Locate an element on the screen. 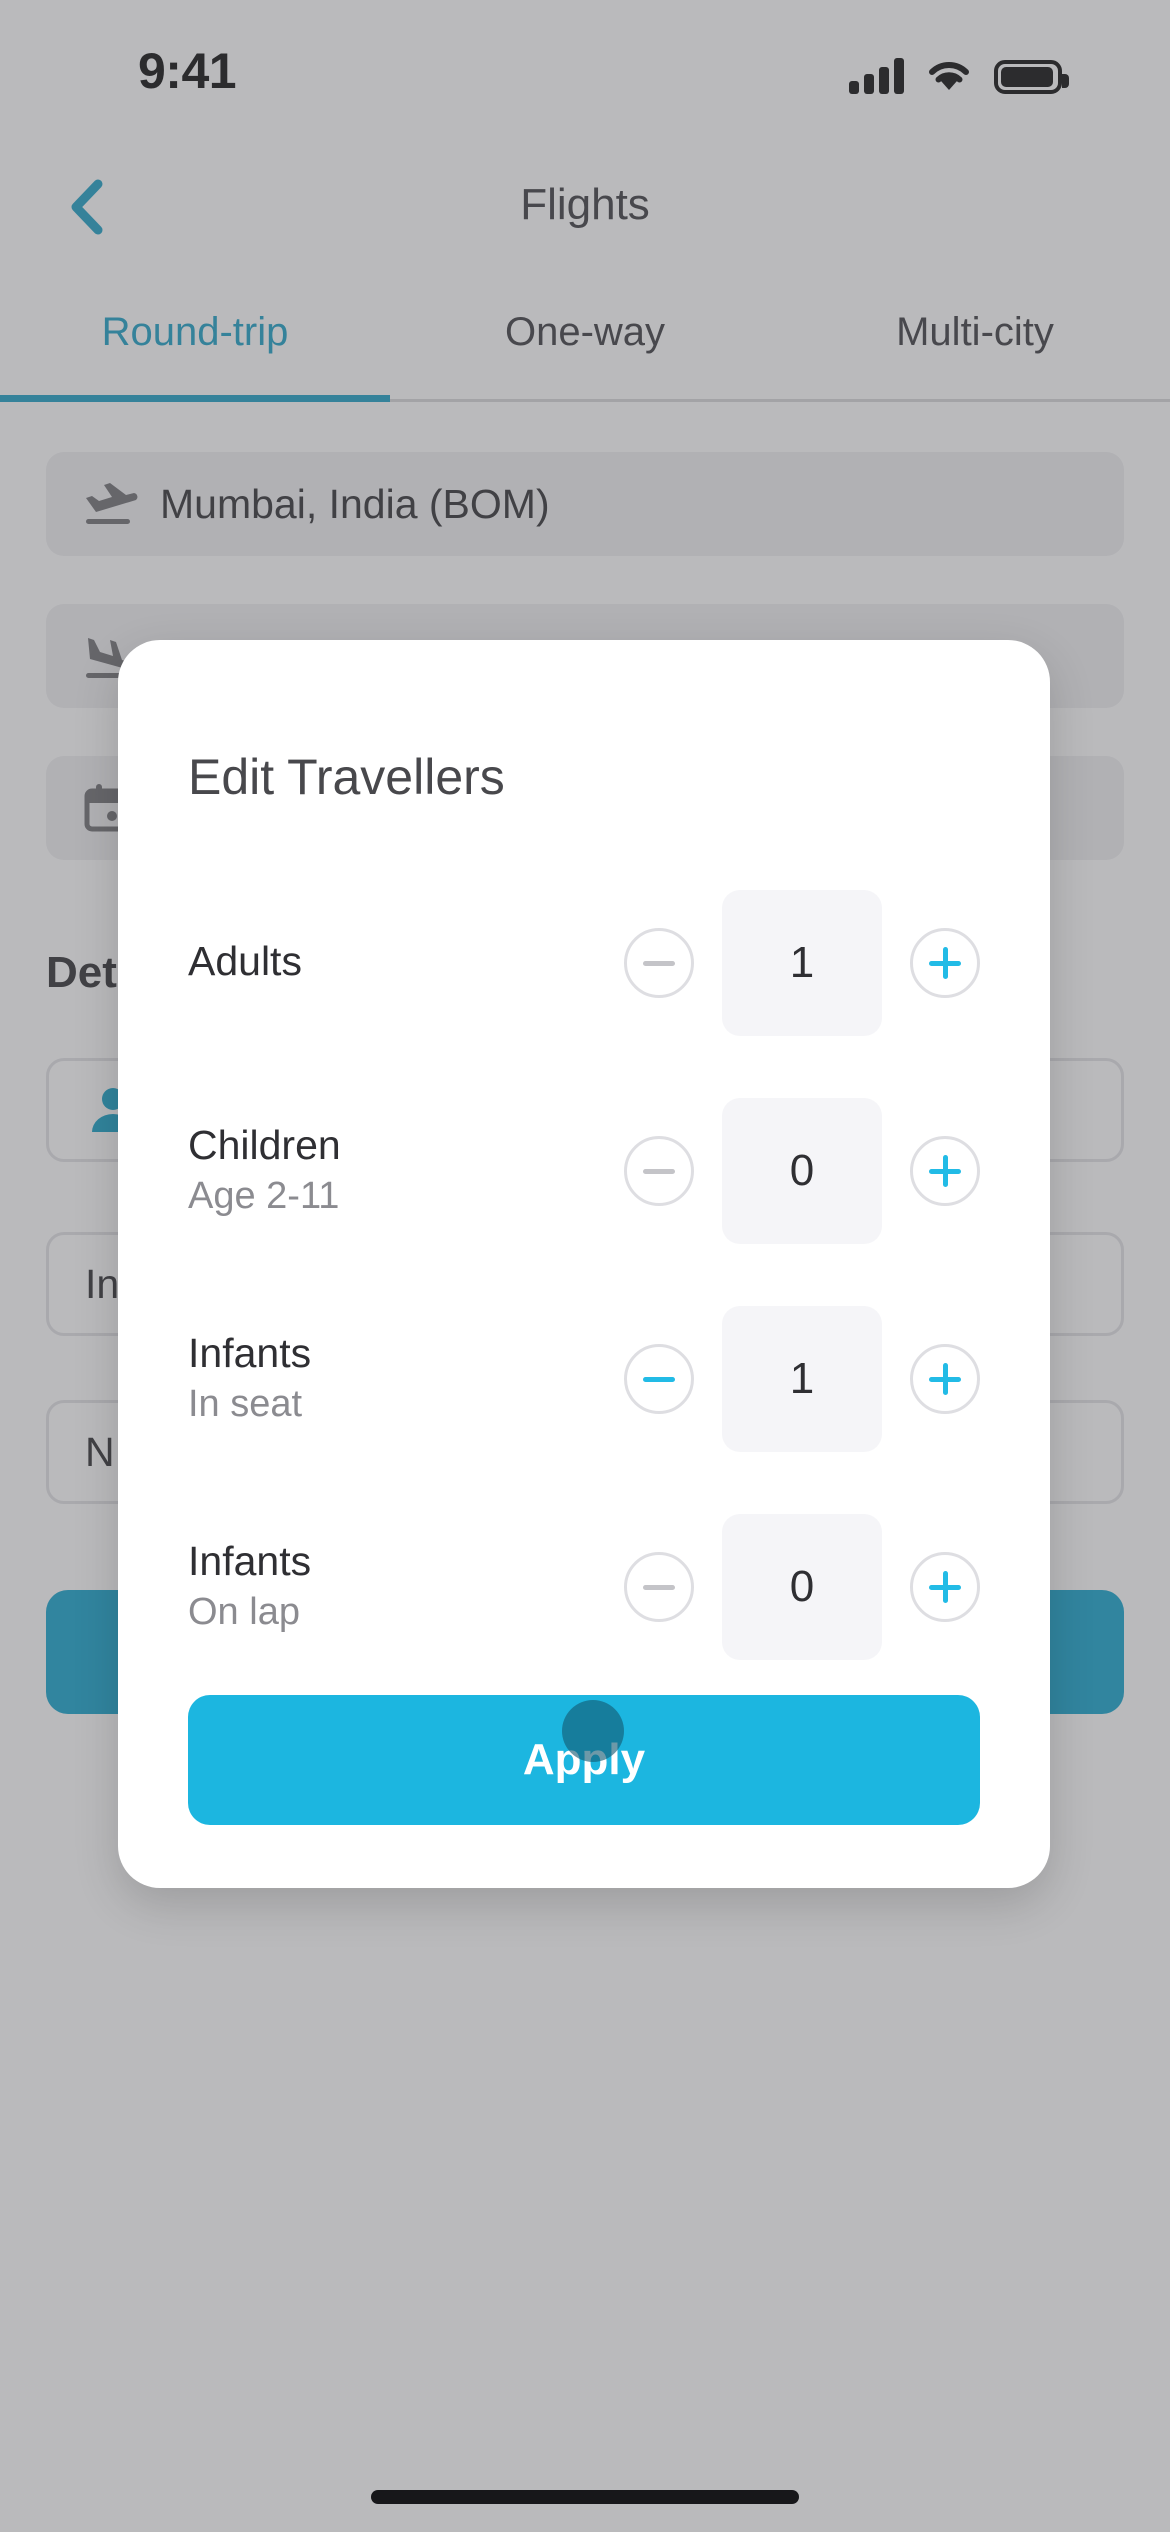  row-title: Adults is located at coordinates (245, 960).